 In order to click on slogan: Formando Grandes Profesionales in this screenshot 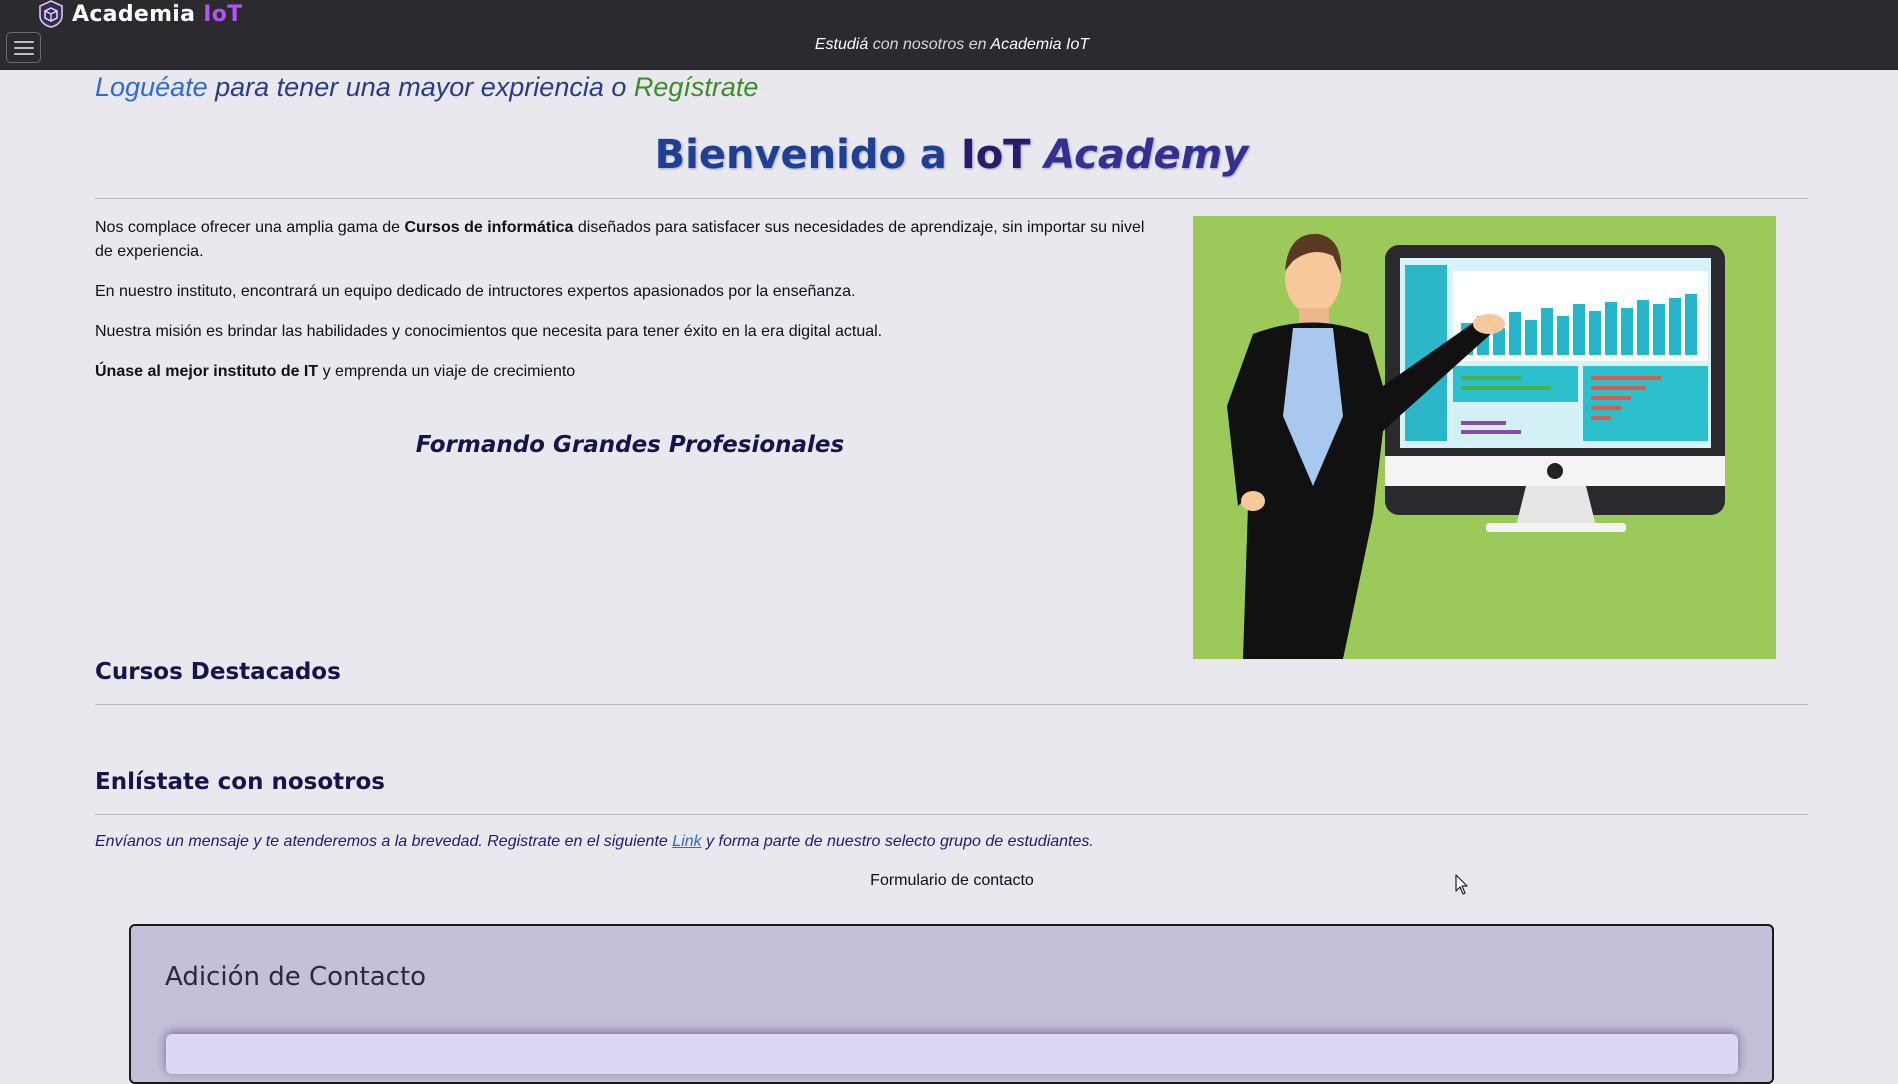, I will do `click(630, 445)`.